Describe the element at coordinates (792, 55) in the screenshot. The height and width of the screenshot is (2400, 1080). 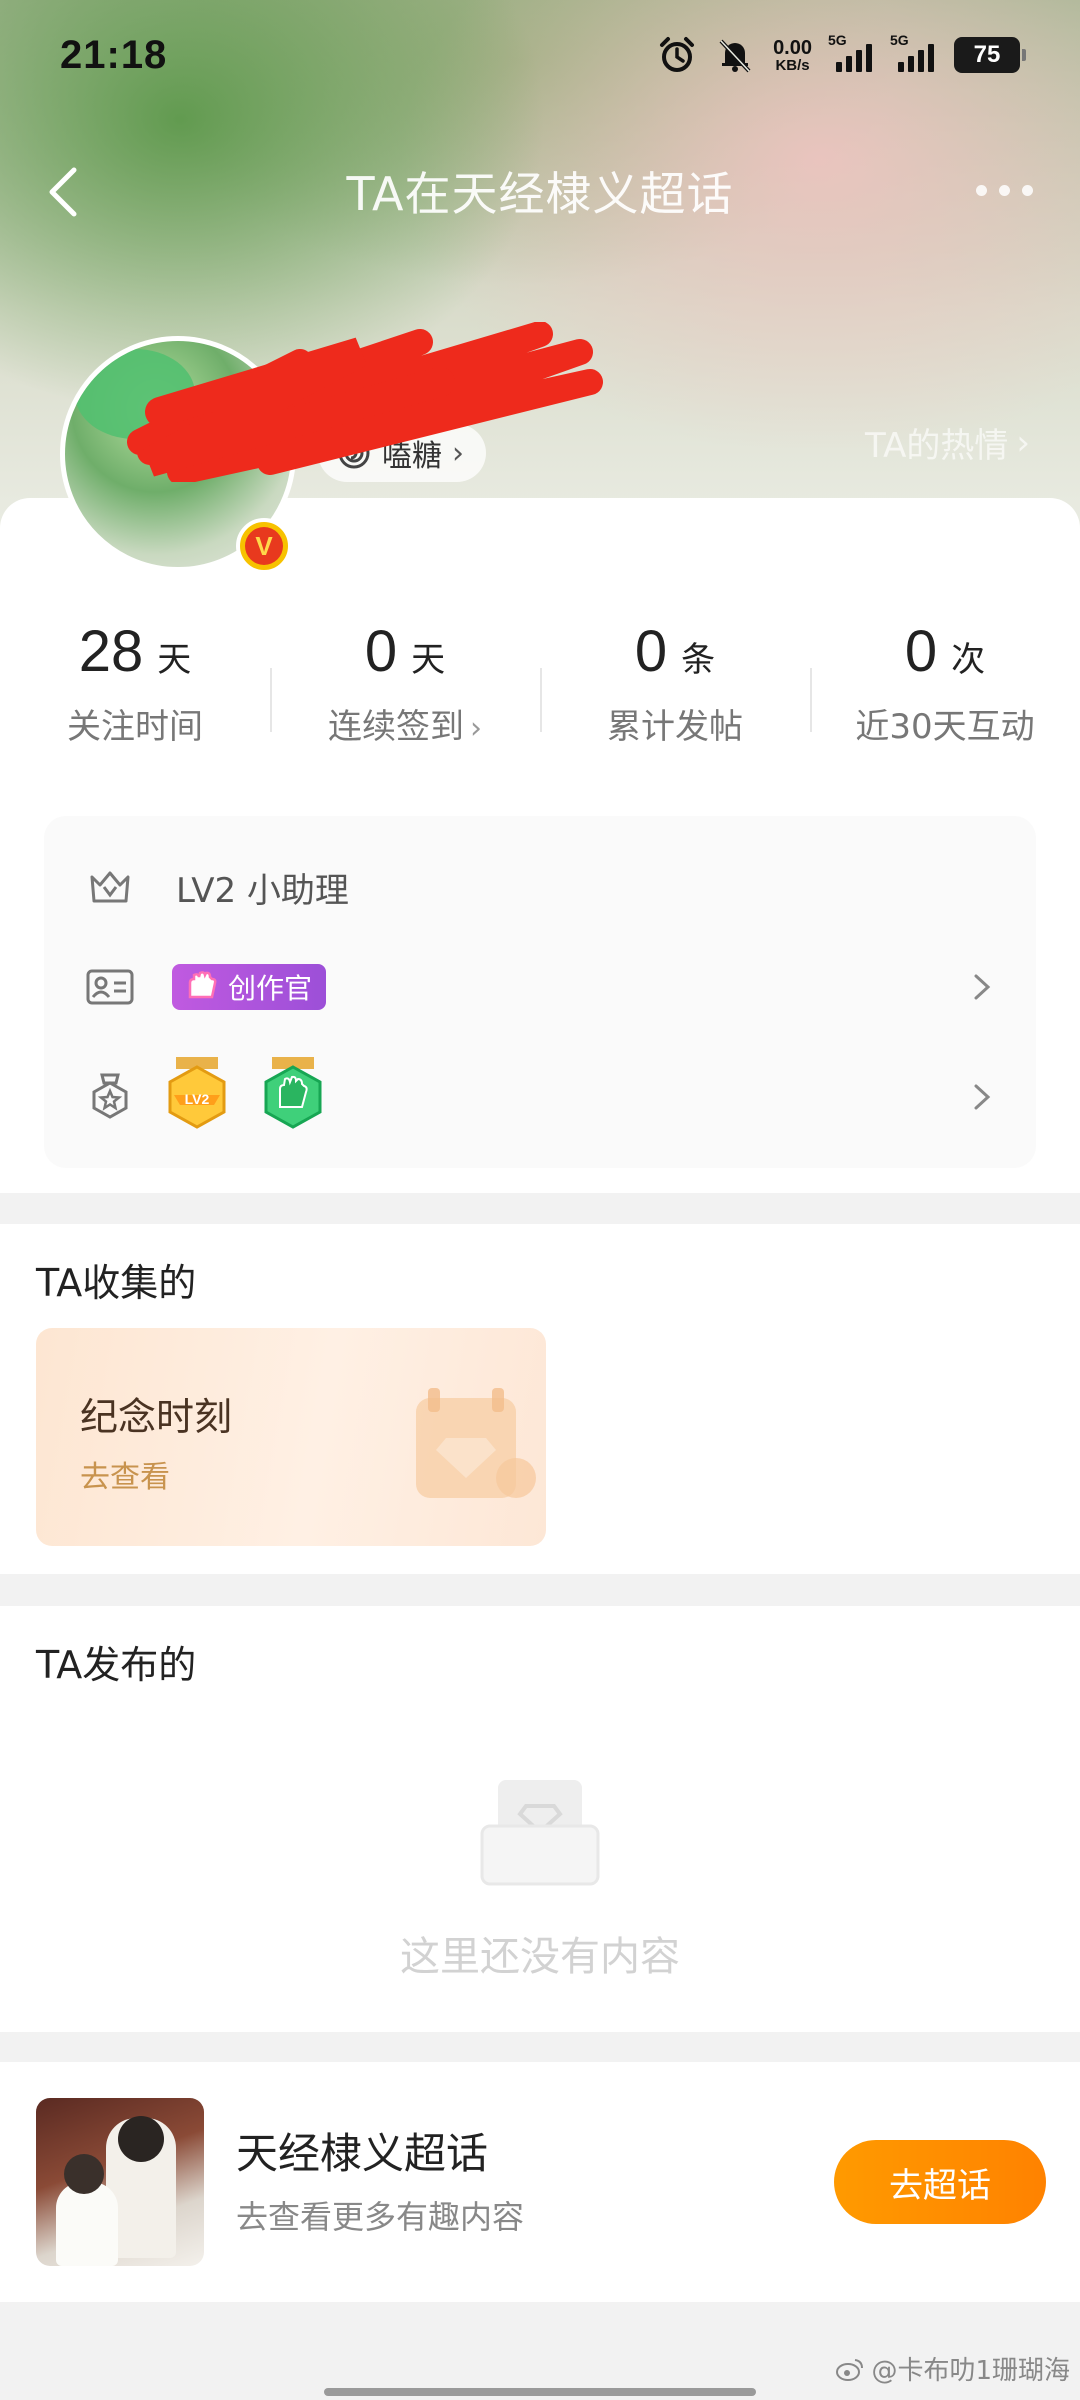
I see `network-speed: 0.00 KB/s` at that location.